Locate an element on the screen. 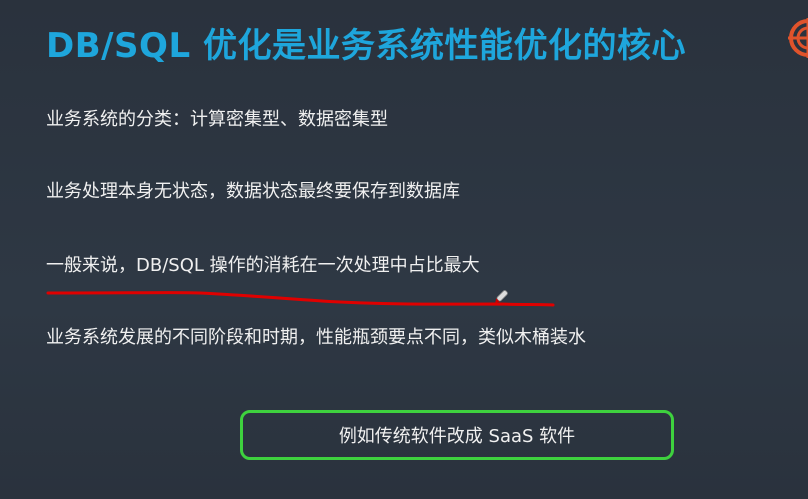 This screenshot has height=499, width=808. callout-box: 例如传统软件改成 SaaS 软件 is located at coordinates (457, 435).